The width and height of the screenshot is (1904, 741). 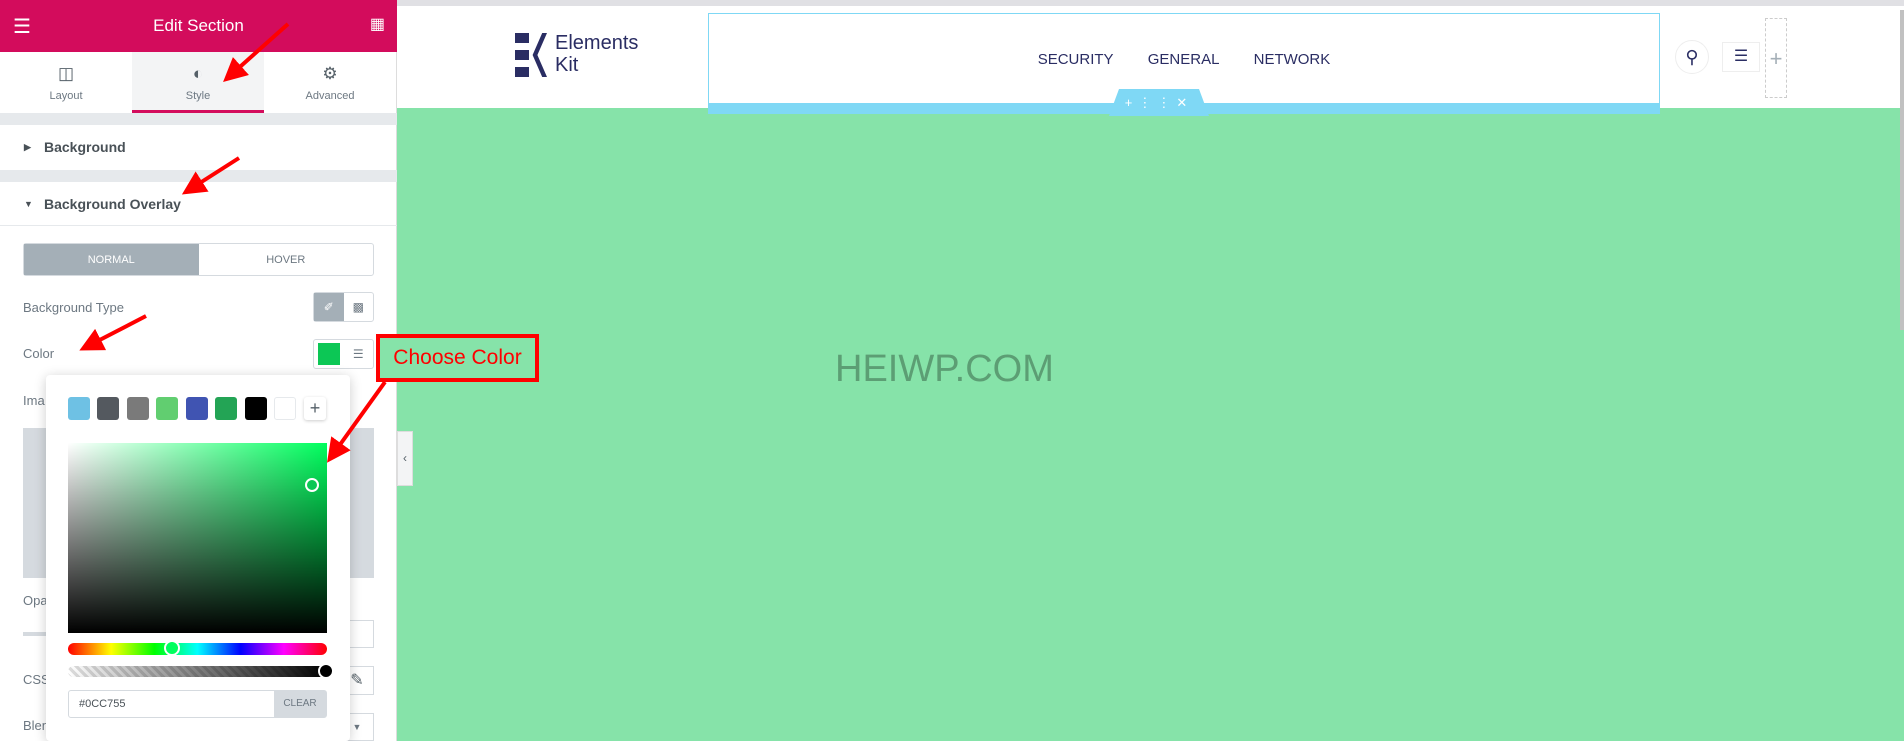 What do you see at coordinates (567, 65) in the screenshot?
I see `logo-line: Kit` at bounding box center [567, 65].